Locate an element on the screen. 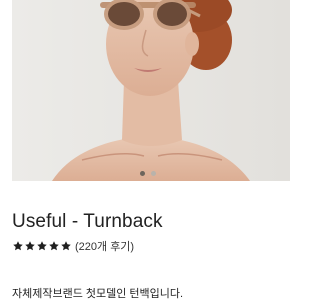 Image resolution: width=320 pixels, height=300 pixels. review-count: (220개 후기) is located at coordinates (104, 246).